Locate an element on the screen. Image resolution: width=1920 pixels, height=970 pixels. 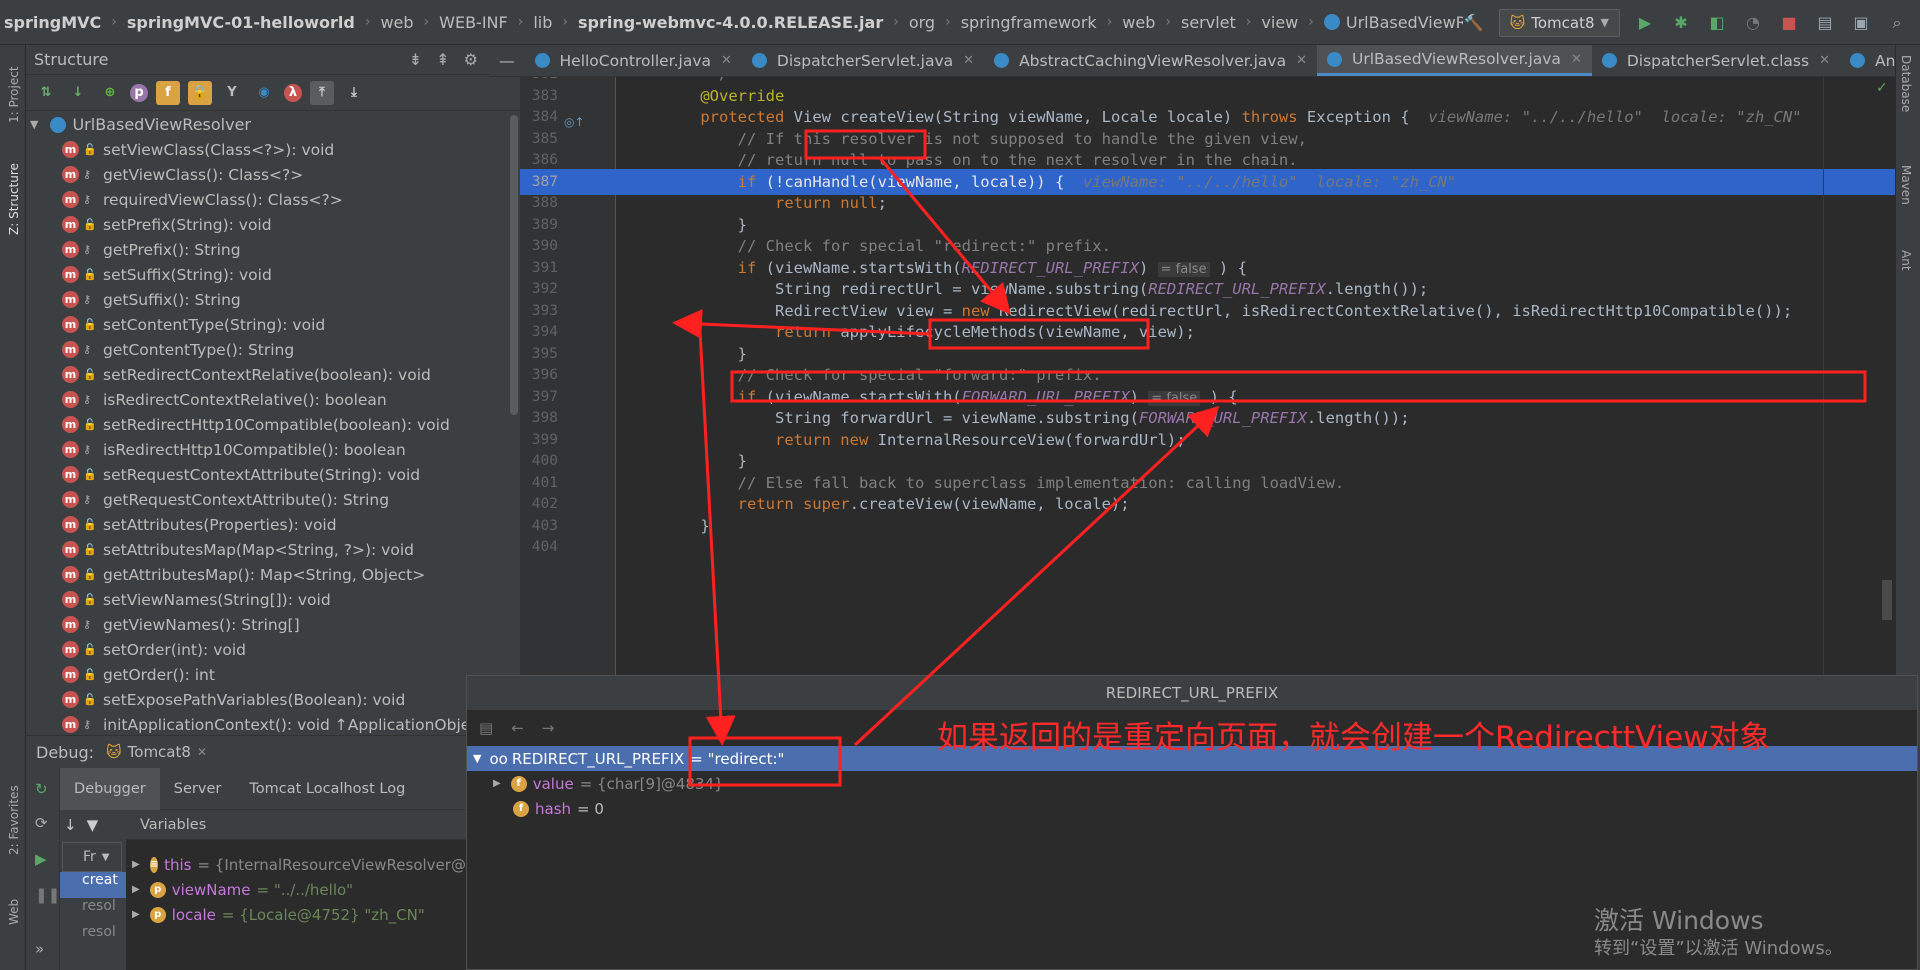
project-tool-tab: 1: Project is located at coordinates (14, 94).